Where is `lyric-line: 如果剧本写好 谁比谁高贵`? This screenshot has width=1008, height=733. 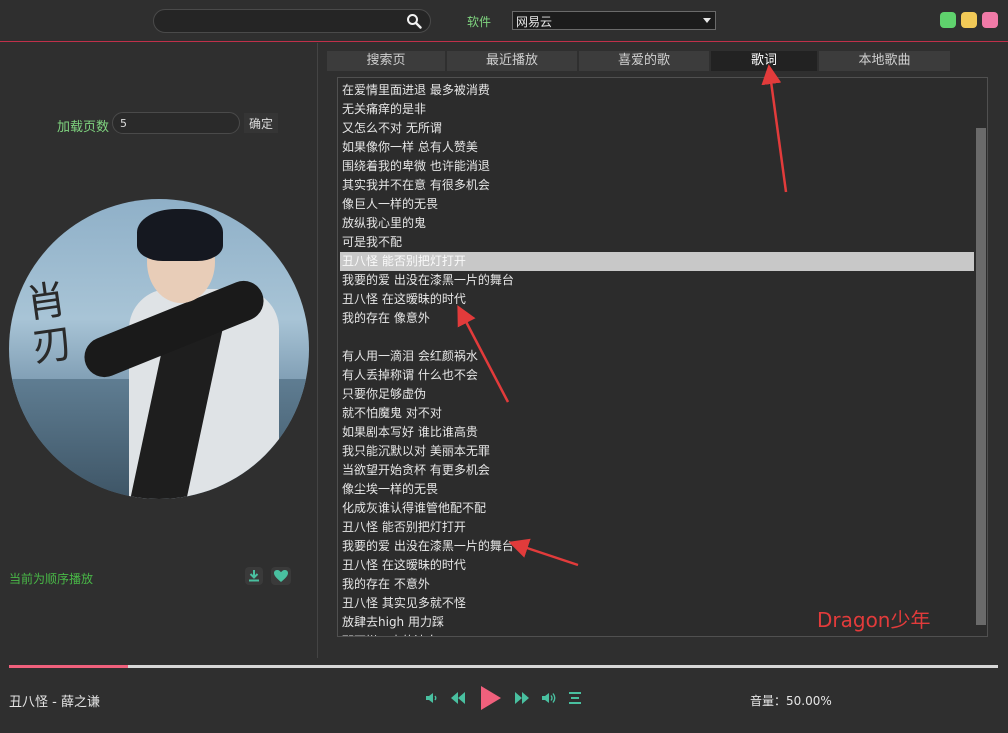
lyric-line: 如果剧本写好 谁比谁高贵 is located at coordinates (410, 432).